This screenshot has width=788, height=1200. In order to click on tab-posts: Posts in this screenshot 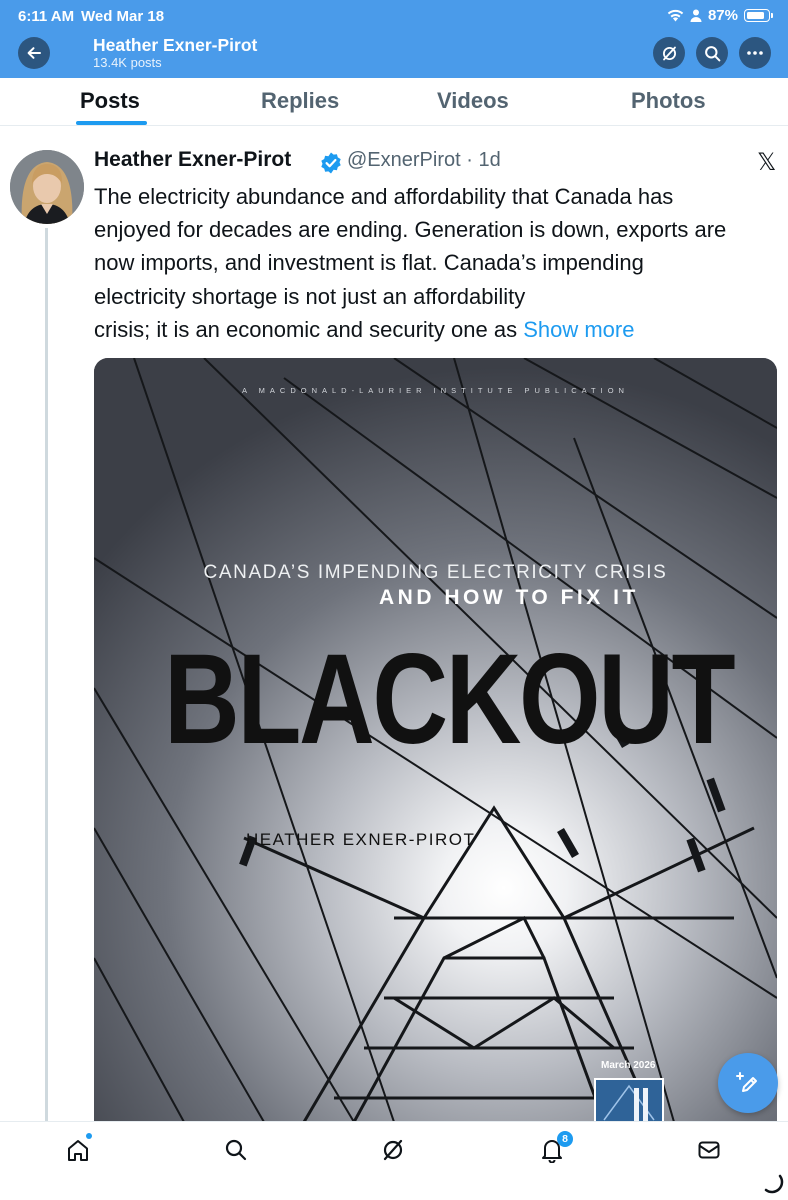, I will do `click(110, 101)`.